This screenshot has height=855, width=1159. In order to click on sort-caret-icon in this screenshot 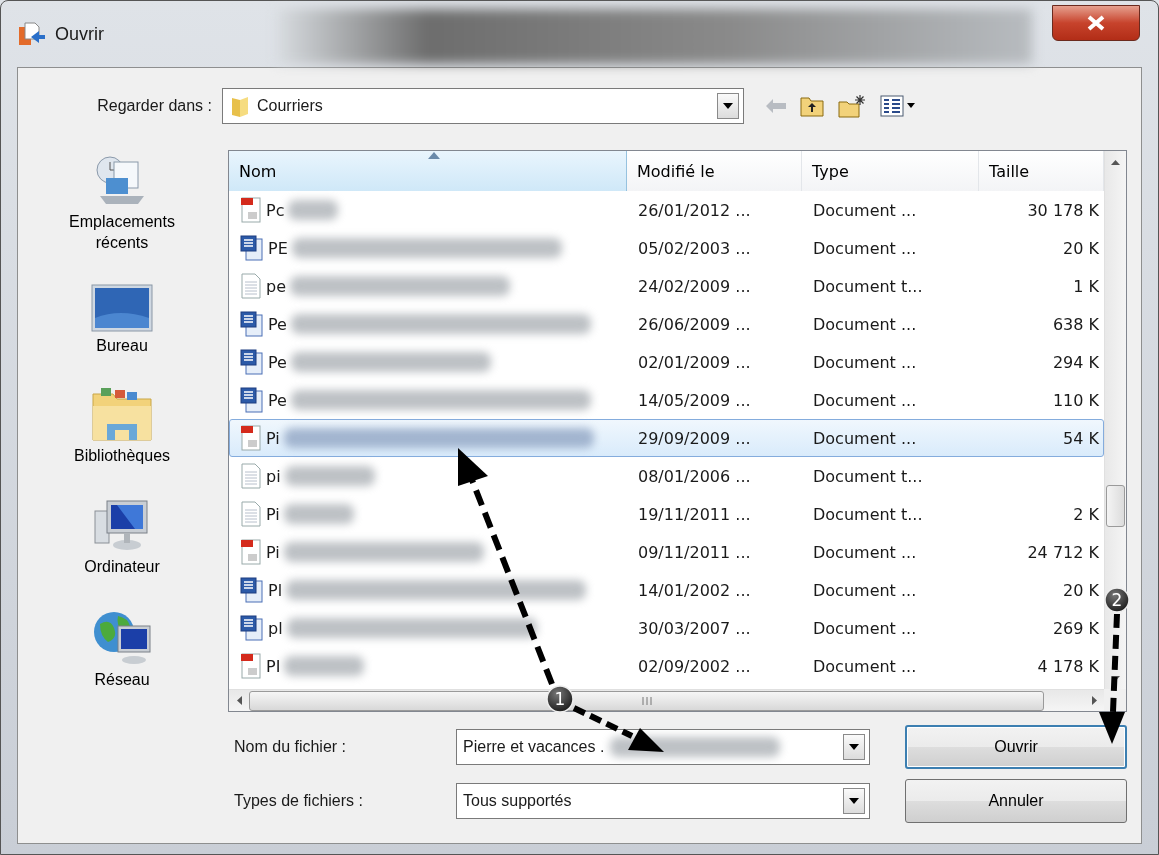, I will do `click(433, 155)`.